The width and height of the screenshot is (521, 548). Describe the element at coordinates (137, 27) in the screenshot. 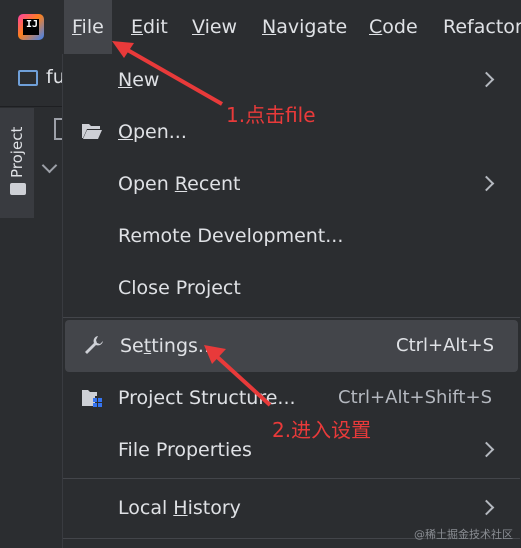

I see `menu-edit-mnemonic: E` at that location.